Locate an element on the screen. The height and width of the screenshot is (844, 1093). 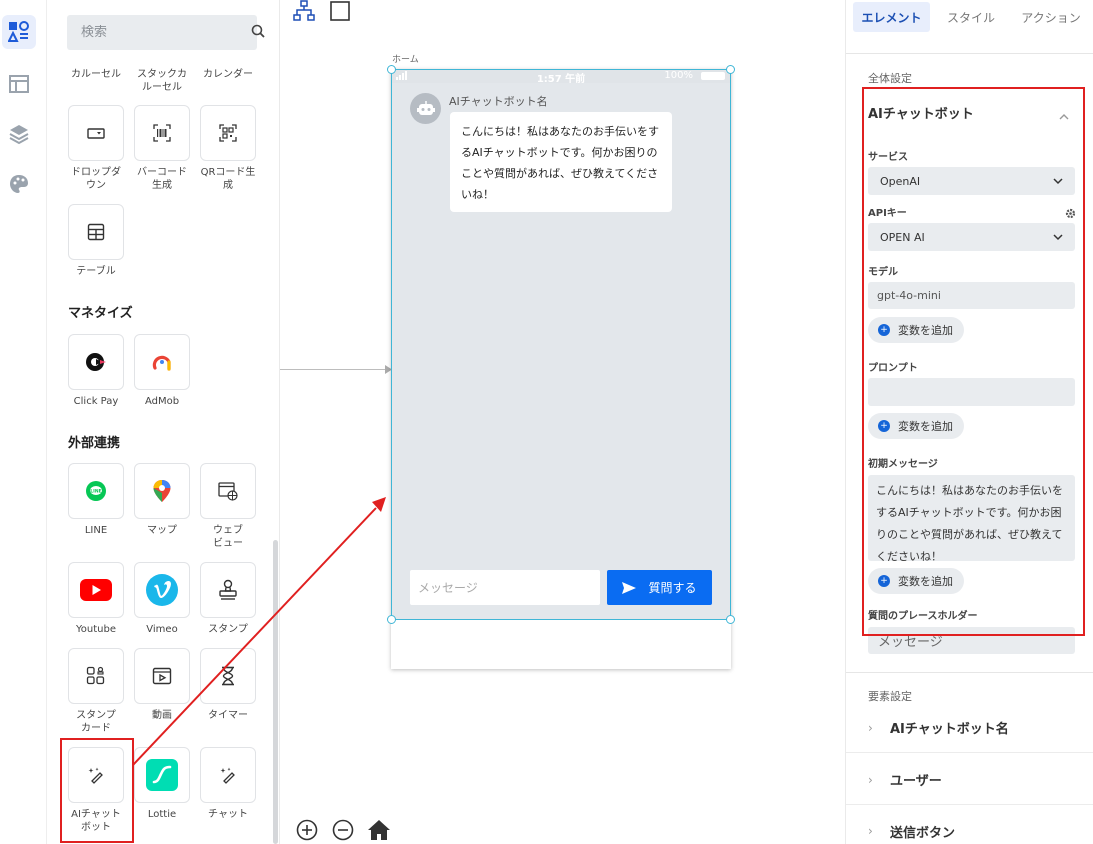
hourglass-icon is located at coordinates (228, 676).